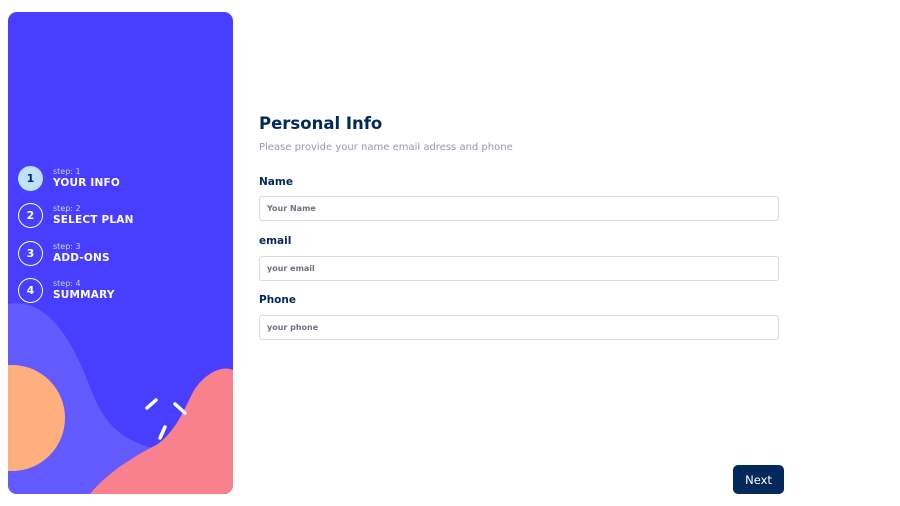  I want to click on next-button: Next, so click(758, 479).